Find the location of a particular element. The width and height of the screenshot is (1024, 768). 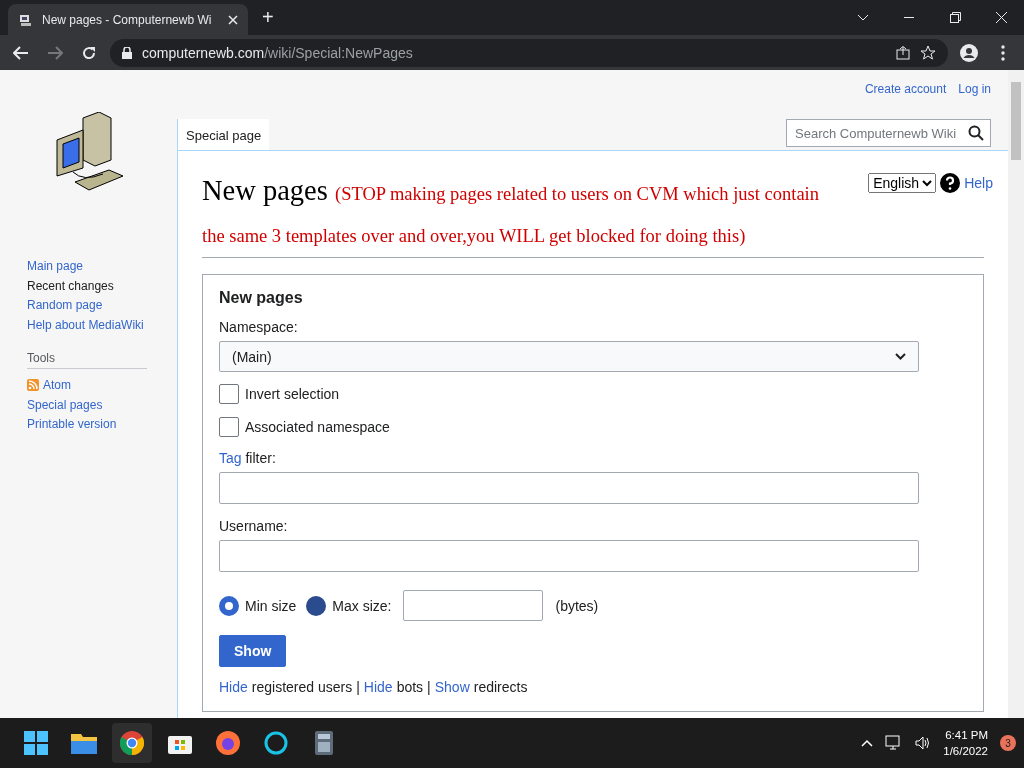

form-legend: New pages is located at coordinates (593, 298).